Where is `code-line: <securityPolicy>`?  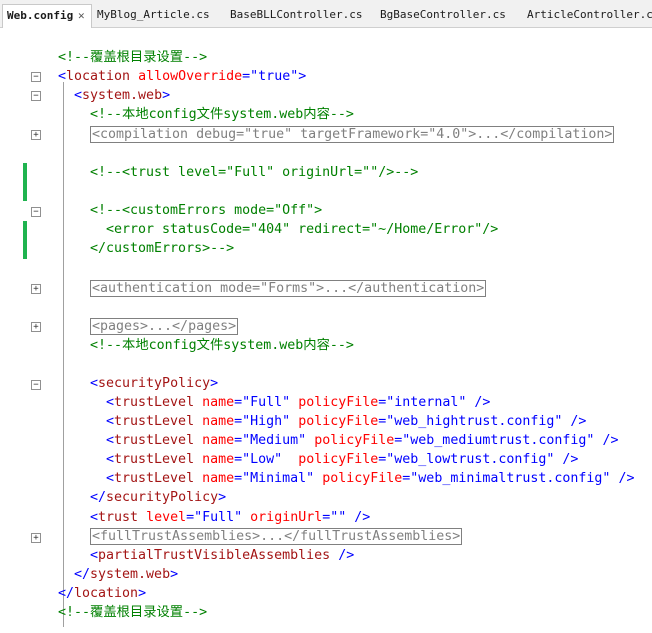
code-line: <securityPolicy> is located at coordinates (154, 383).